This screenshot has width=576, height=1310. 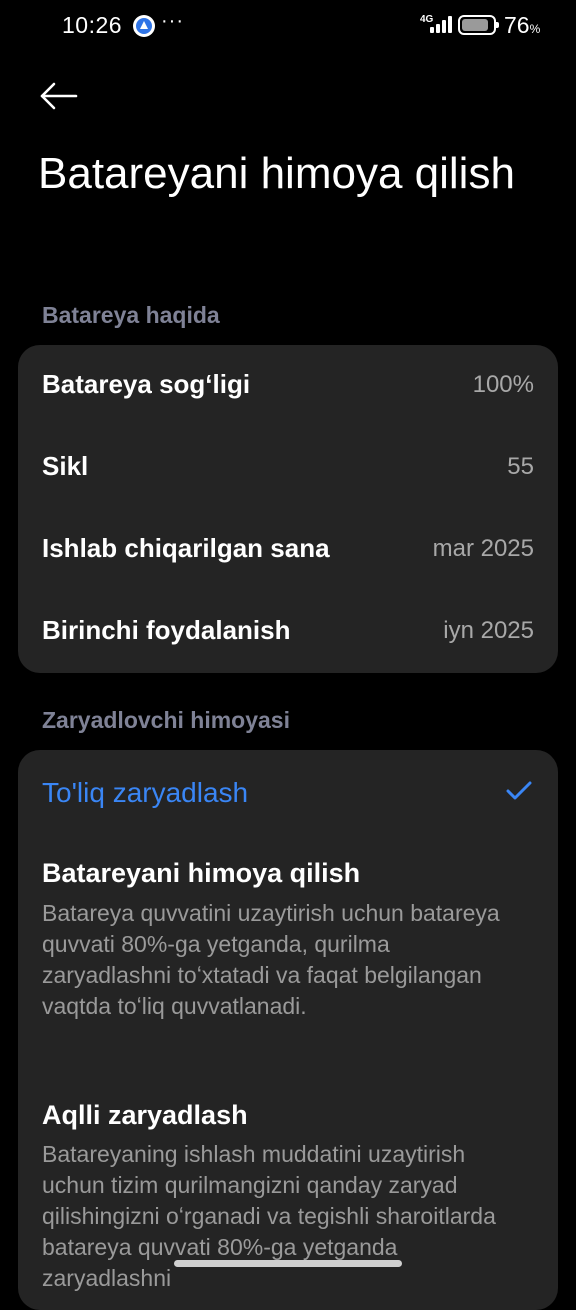 What do you see at coordinates (440, 24) in the screenshot?
I see `signal-icon` at bounding box center [440, 24].